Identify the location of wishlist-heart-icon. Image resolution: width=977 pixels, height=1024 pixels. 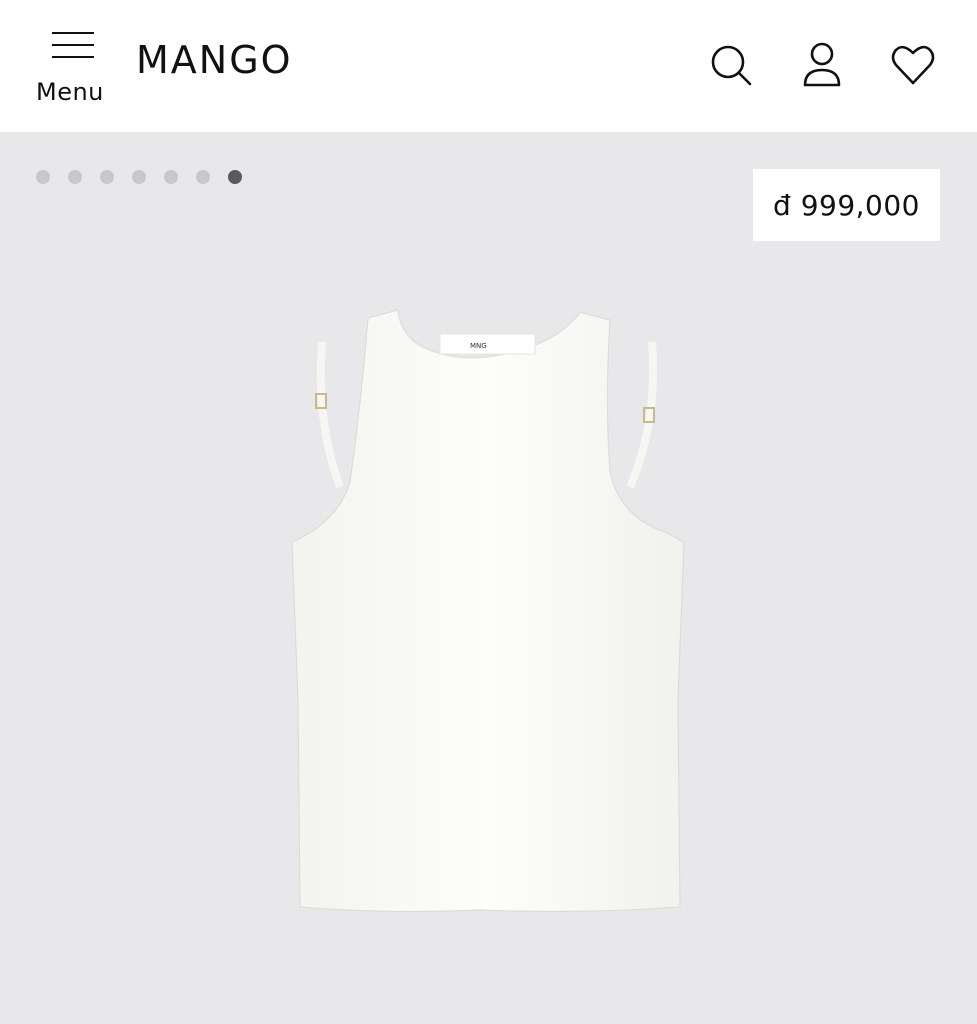
(913, 65).